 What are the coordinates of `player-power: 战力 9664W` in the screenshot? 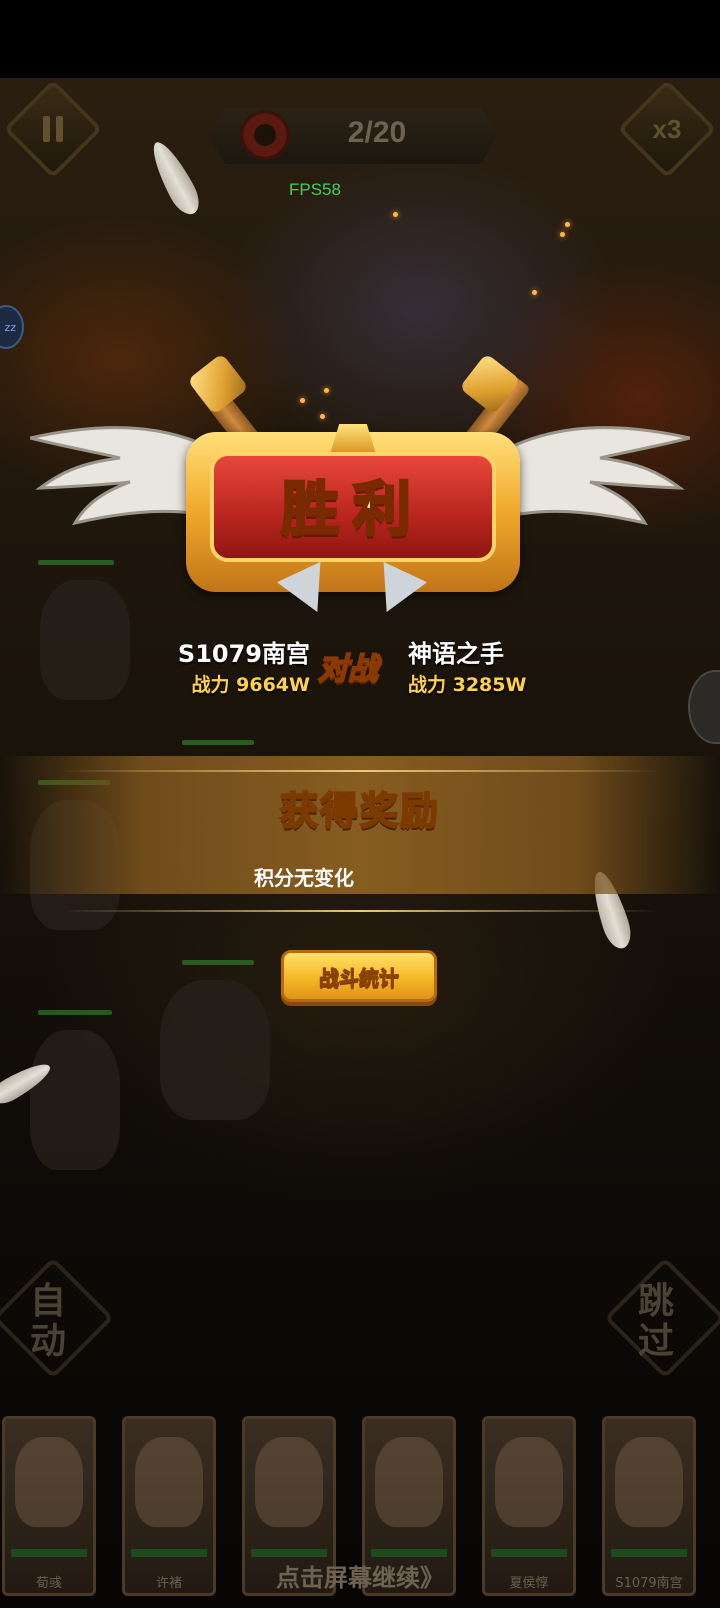 It's located at (250, 685).